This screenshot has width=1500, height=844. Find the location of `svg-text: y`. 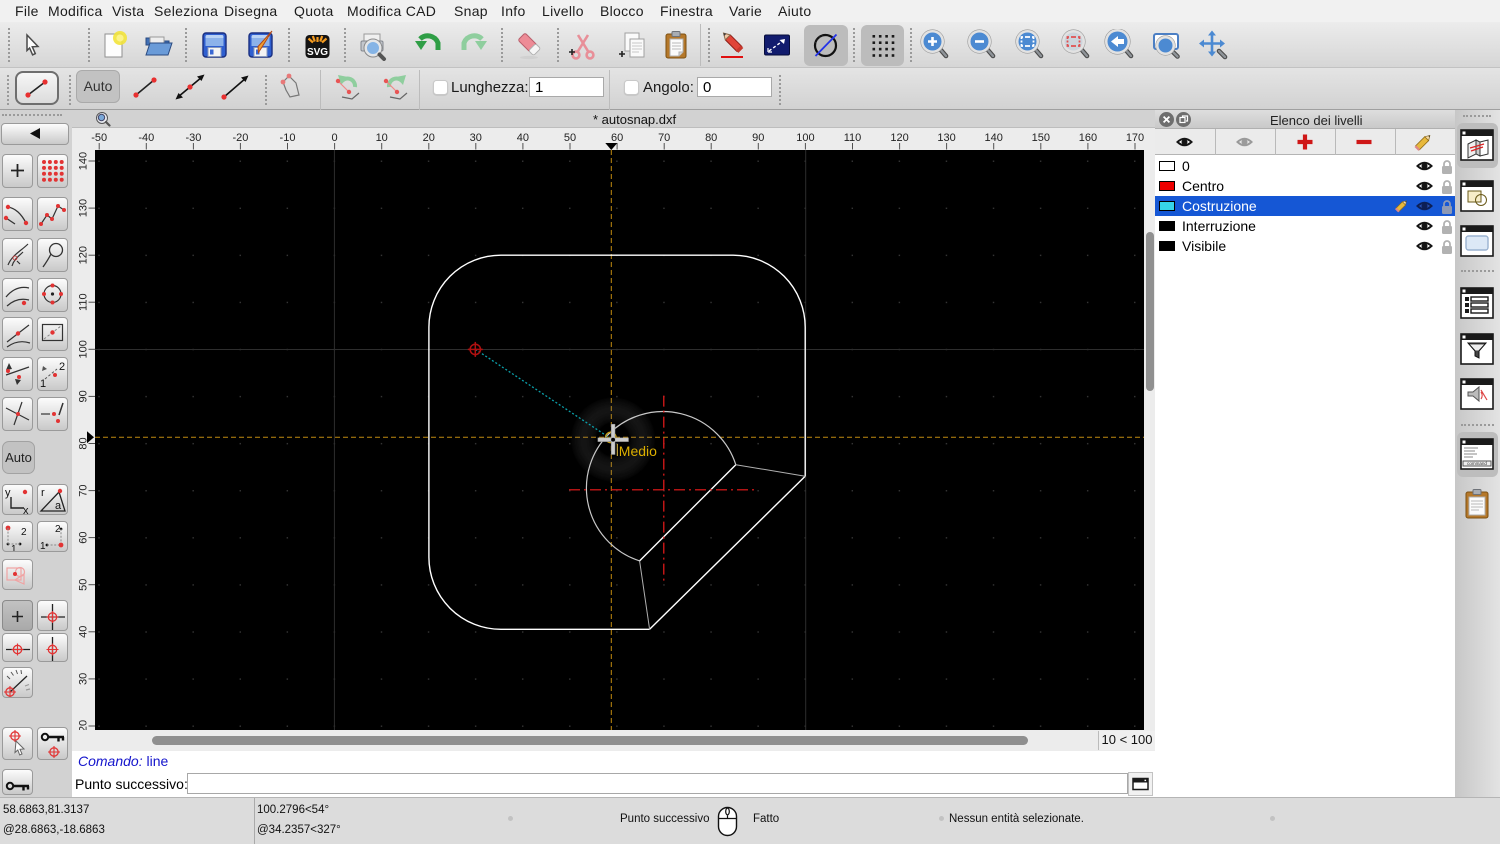

svg-text: y is located at coordinates (8, 493).